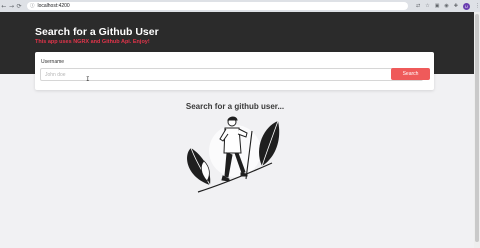 Image resolution: width=480 pixels, height=248 pixels. Describe the element at coordinates (88, 79) in the screenshot. I see `text-cursor-icon: I` at that location.